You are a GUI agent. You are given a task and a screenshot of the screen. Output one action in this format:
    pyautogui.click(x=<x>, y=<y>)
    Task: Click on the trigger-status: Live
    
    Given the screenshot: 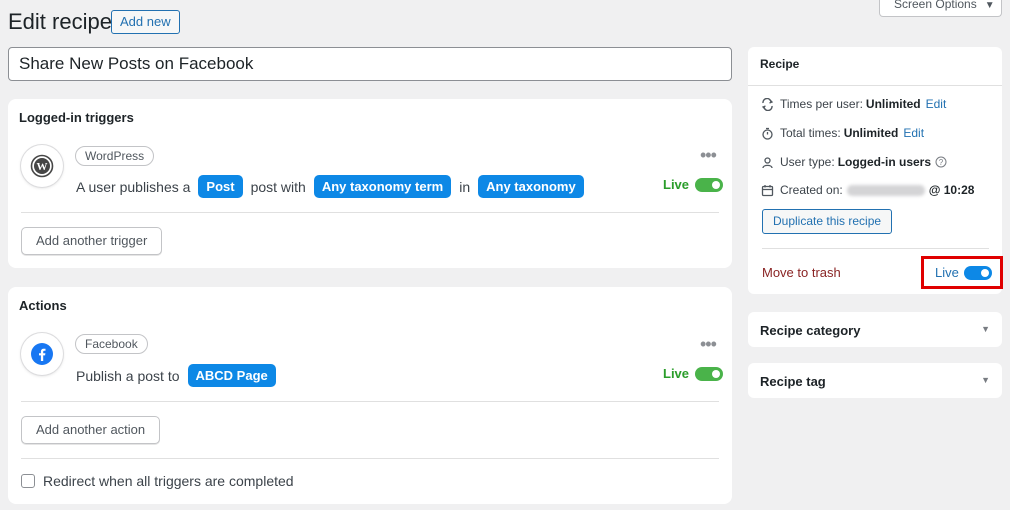 What is the action you would take?
    pyautogui.click(x=693, y=184)
    